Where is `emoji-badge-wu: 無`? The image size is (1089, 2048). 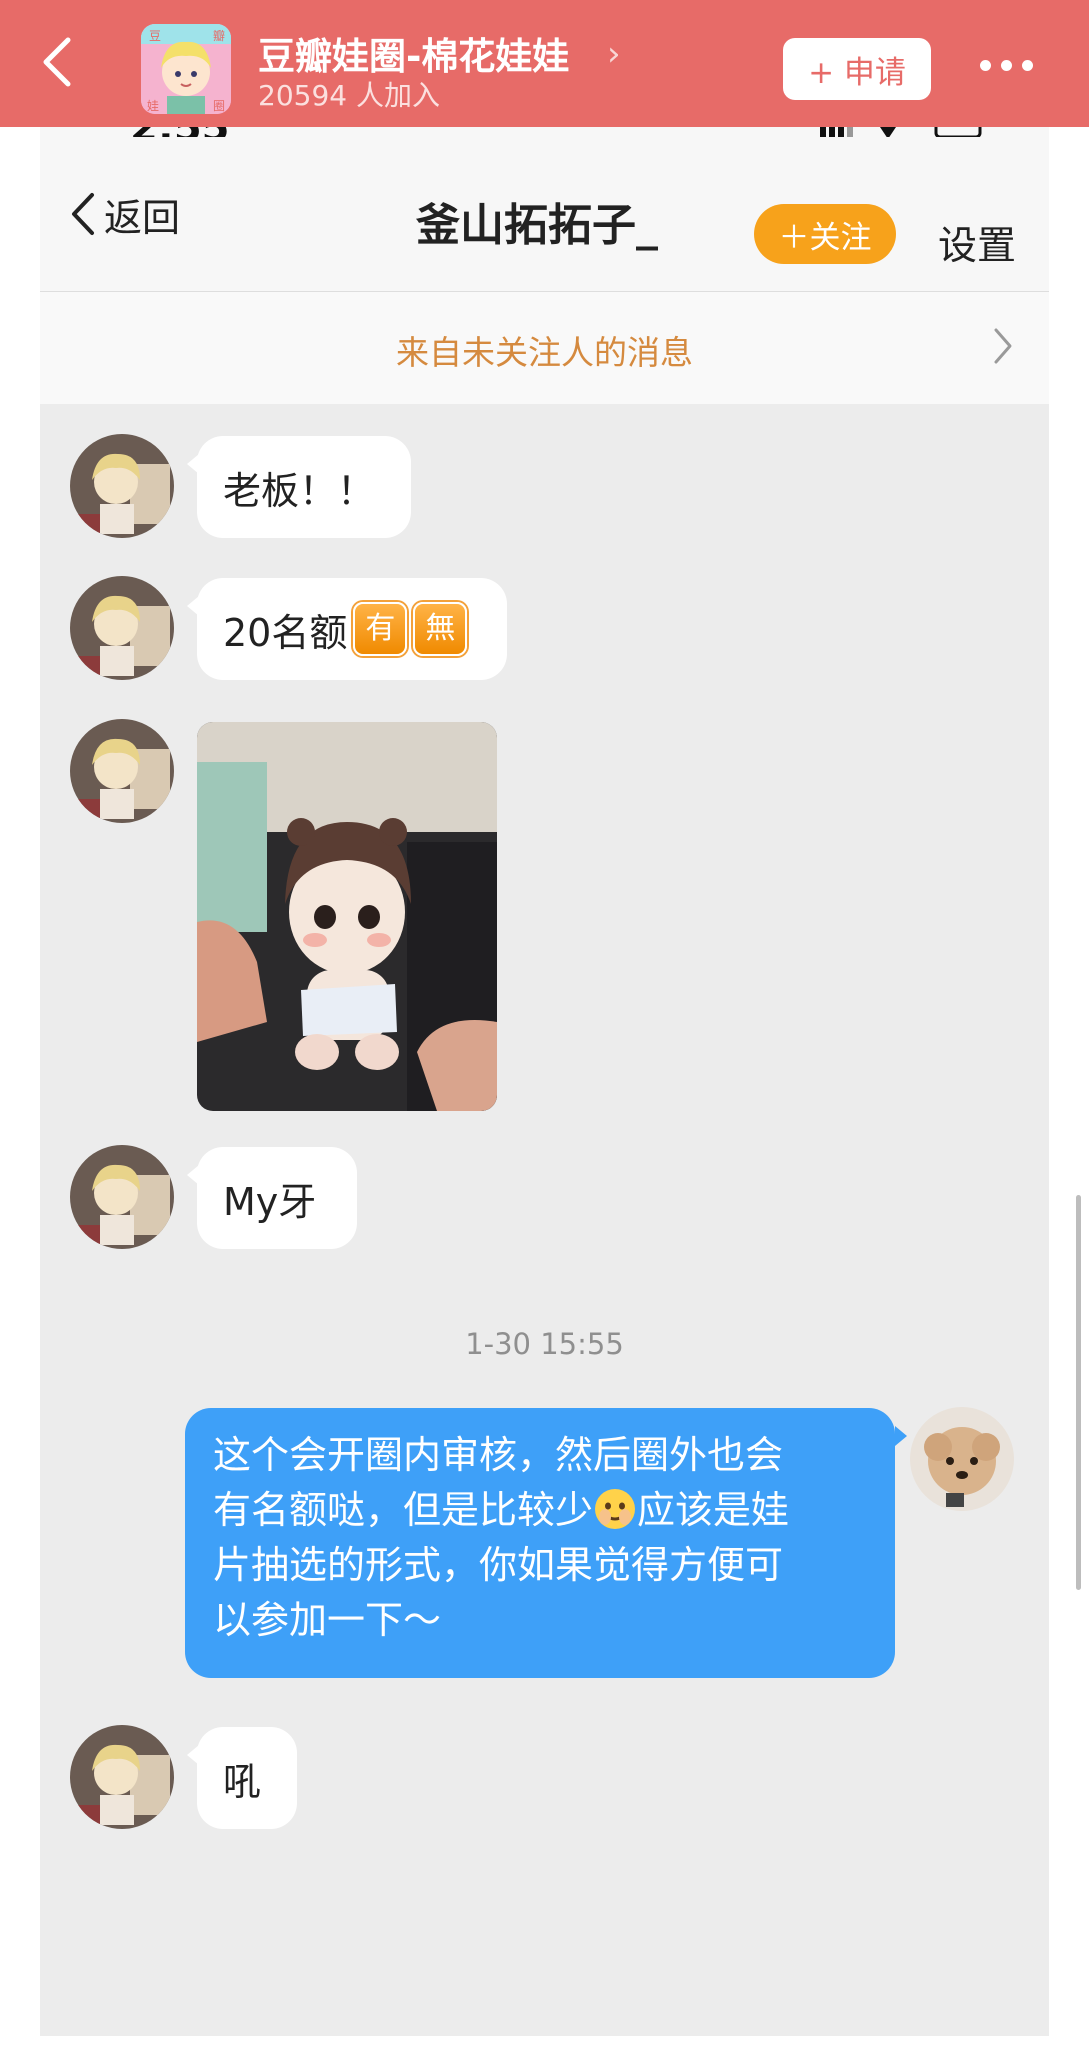 emoji-badge-wu: 無 is located at coordinates (440, 629).